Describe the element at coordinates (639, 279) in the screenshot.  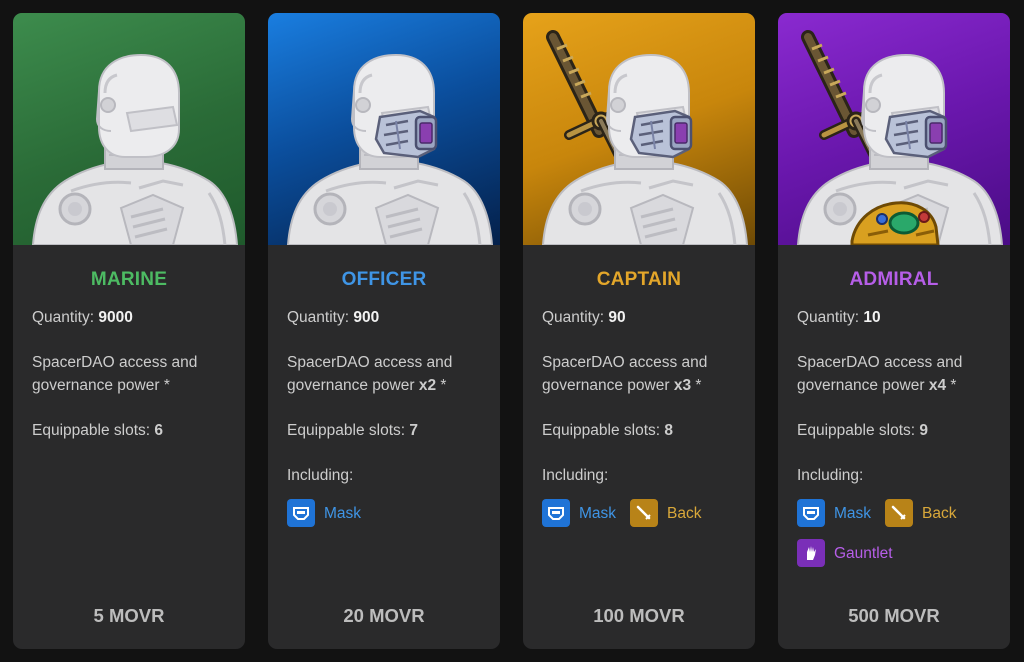
I see `tier-title: CAPTAIN` at that location.